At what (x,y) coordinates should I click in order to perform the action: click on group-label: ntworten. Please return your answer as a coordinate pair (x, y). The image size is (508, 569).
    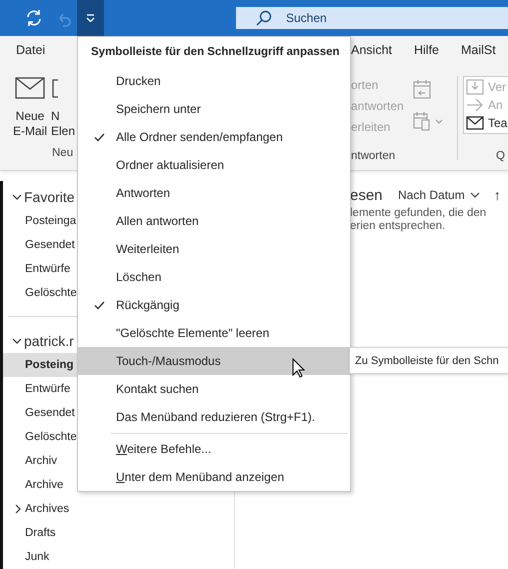
    Looking at the image, I should click on (373, 156).